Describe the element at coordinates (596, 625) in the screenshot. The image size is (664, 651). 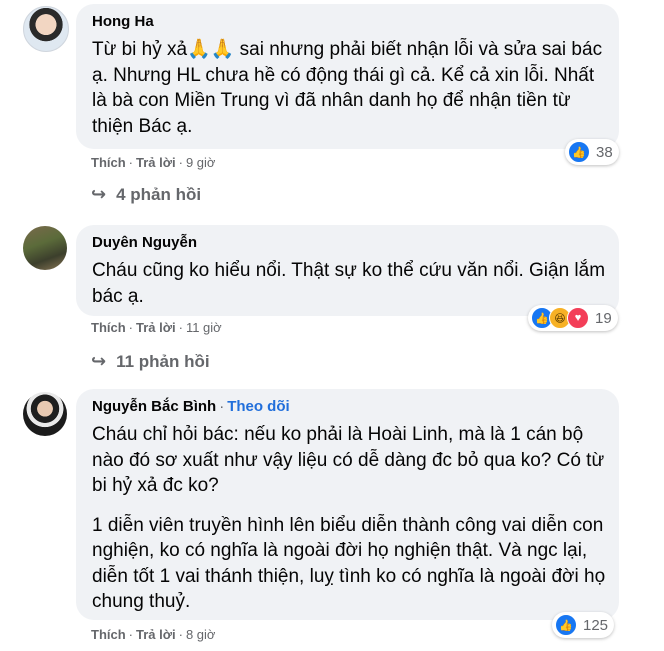
I see `reaction-count: 125` at that location.